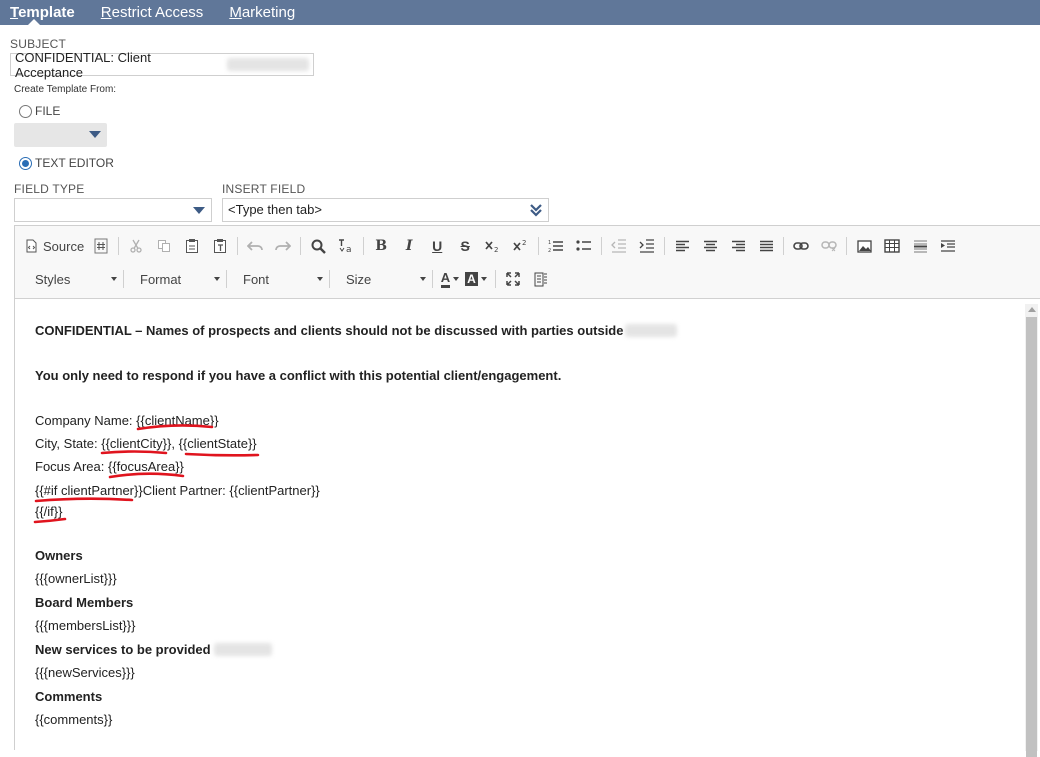  I want to click on editor-scrollbar, so click(1031, 530).